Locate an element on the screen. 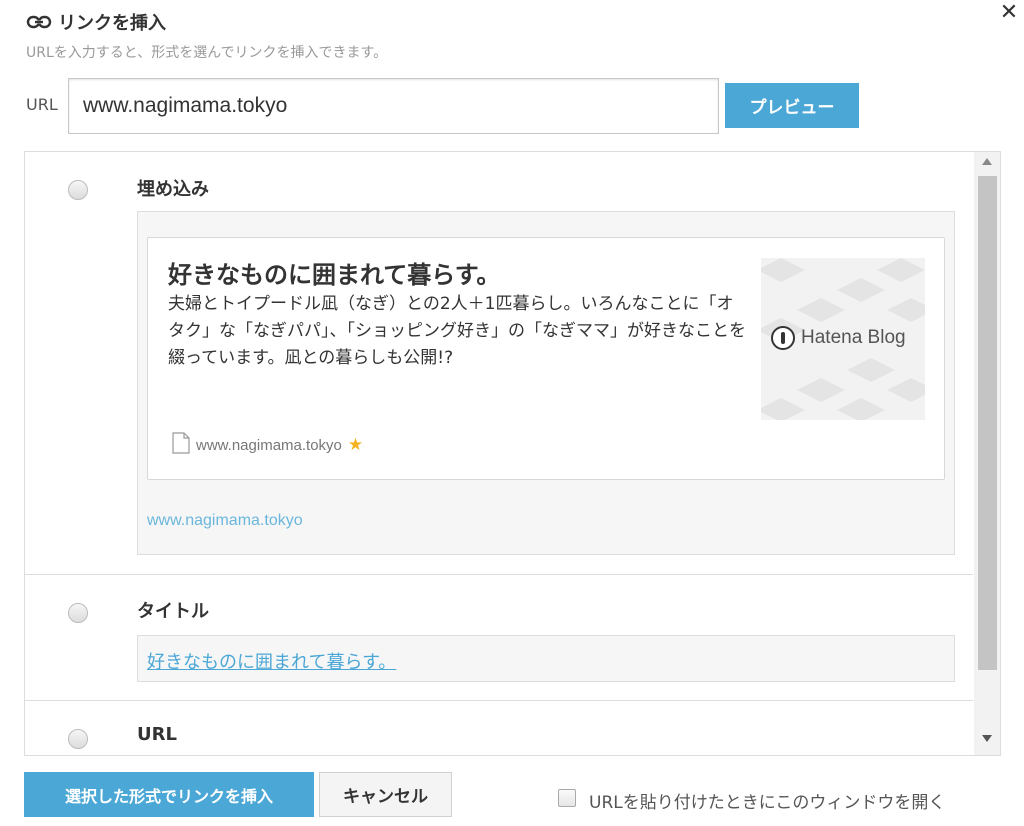 The width and height of the screenshot is (1024, 826). dialog-title-text: リンクを挿入 is located at coordinates (112, 23).